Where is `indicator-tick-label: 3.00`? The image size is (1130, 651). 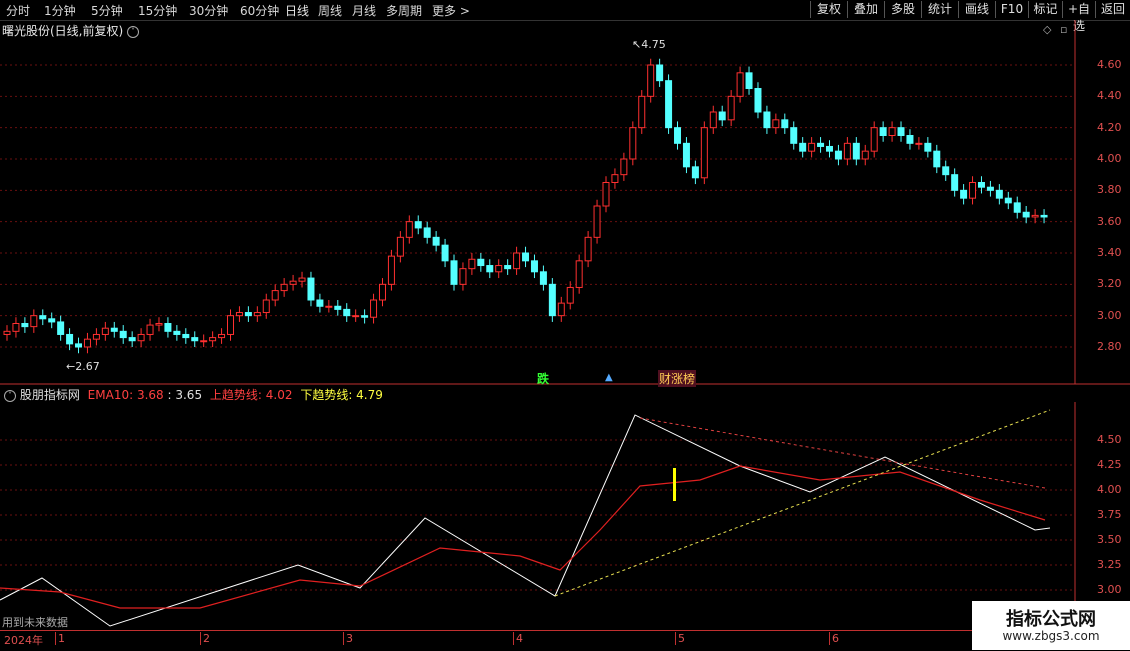 indicator-tick-label: 3.00 is located at coordinates (1109, 589).